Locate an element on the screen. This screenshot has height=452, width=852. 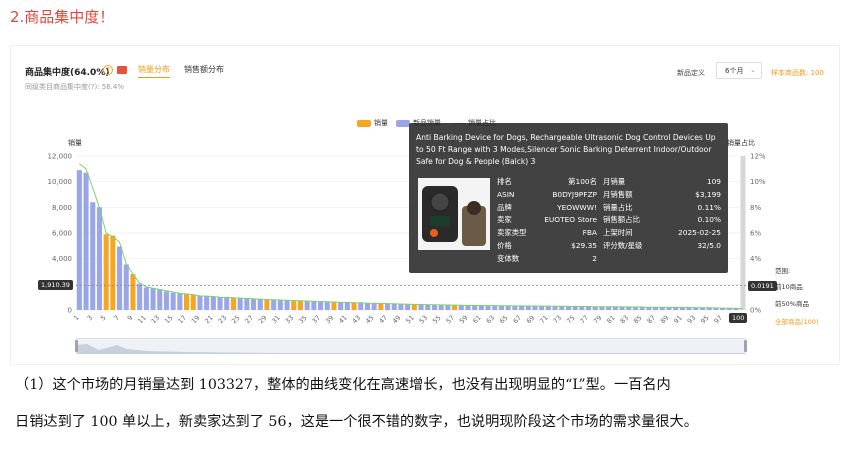
detail-value: 2025-02-25 is located at coordinates (699, 233).